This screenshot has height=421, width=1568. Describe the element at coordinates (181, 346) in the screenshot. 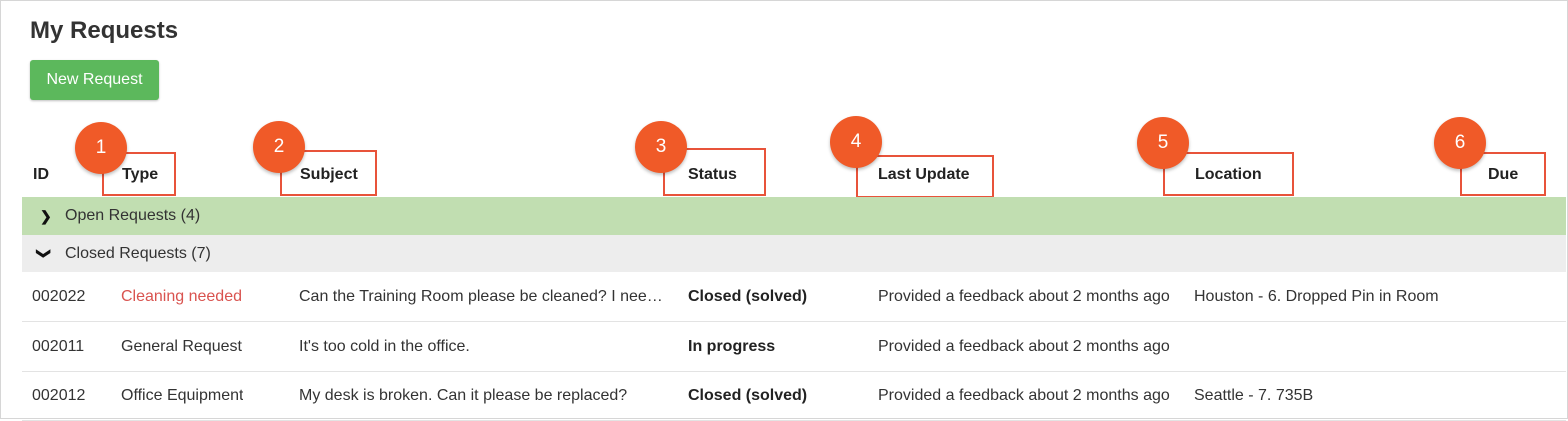

I see `cell-type: General Request` at that location.